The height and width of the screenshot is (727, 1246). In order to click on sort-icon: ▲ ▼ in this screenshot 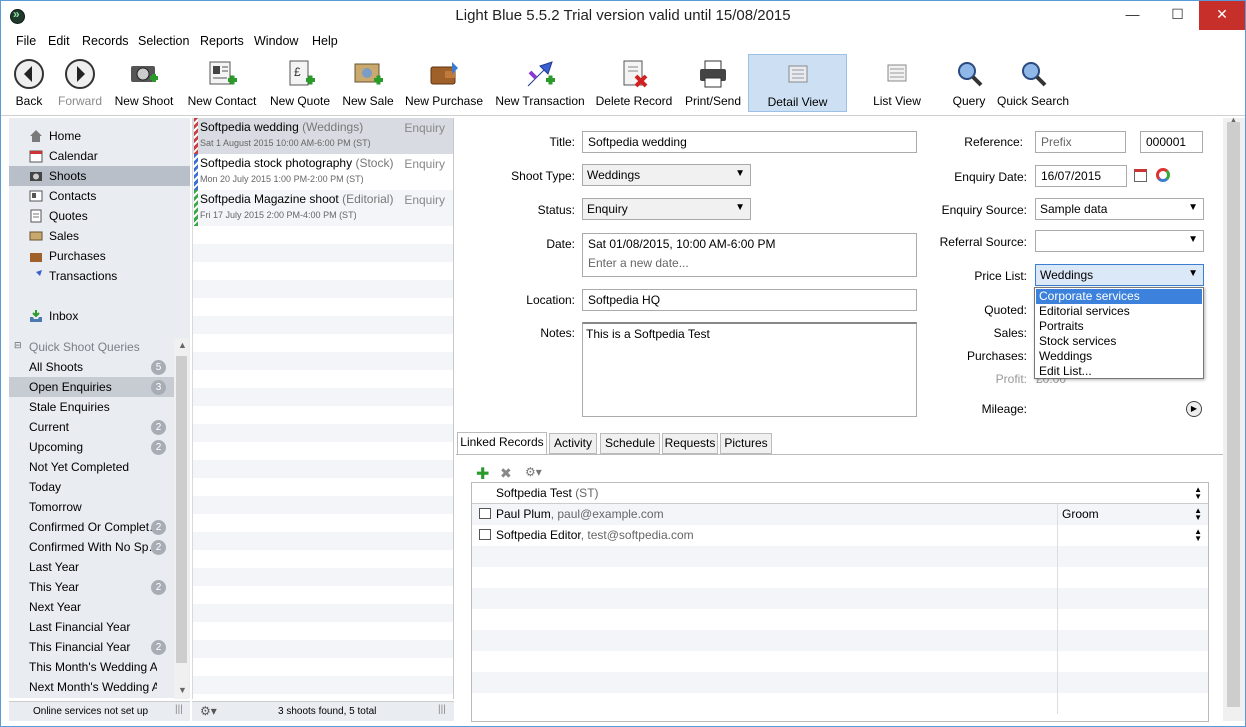, I will do `click(1198, 493)`.